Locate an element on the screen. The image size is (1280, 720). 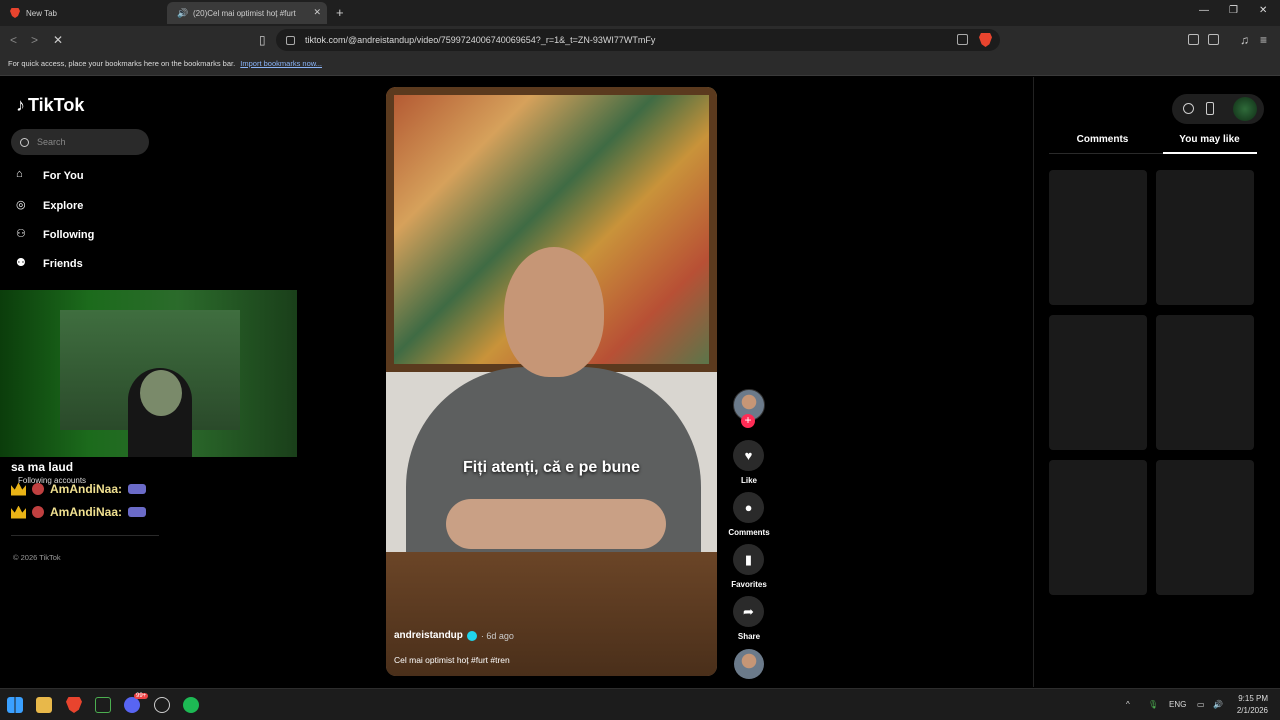
home-icon: ⌂ is located at coordinates (19, 174).